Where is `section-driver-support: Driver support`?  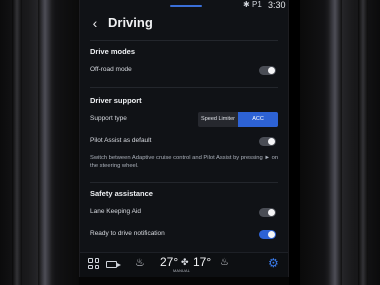
section-driver-support: Driver support is located at coordinates (116, 100).